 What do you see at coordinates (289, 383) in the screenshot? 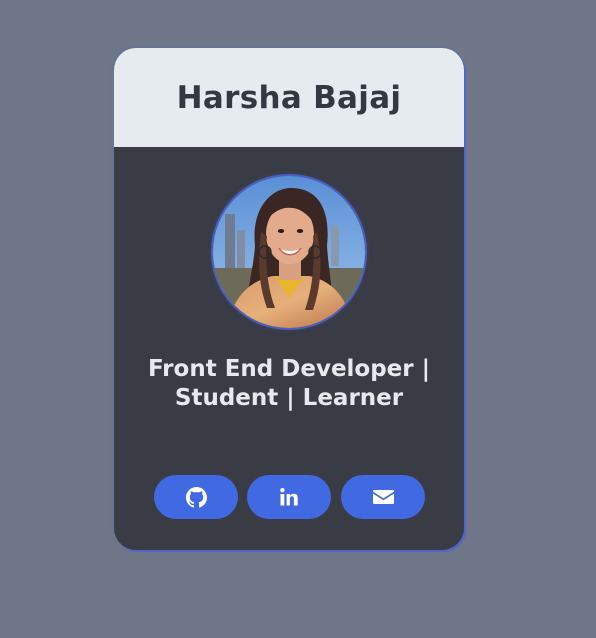
I see `profile-tagline: Front End Developer | Student | Learner` at bounding box center [289, 383].